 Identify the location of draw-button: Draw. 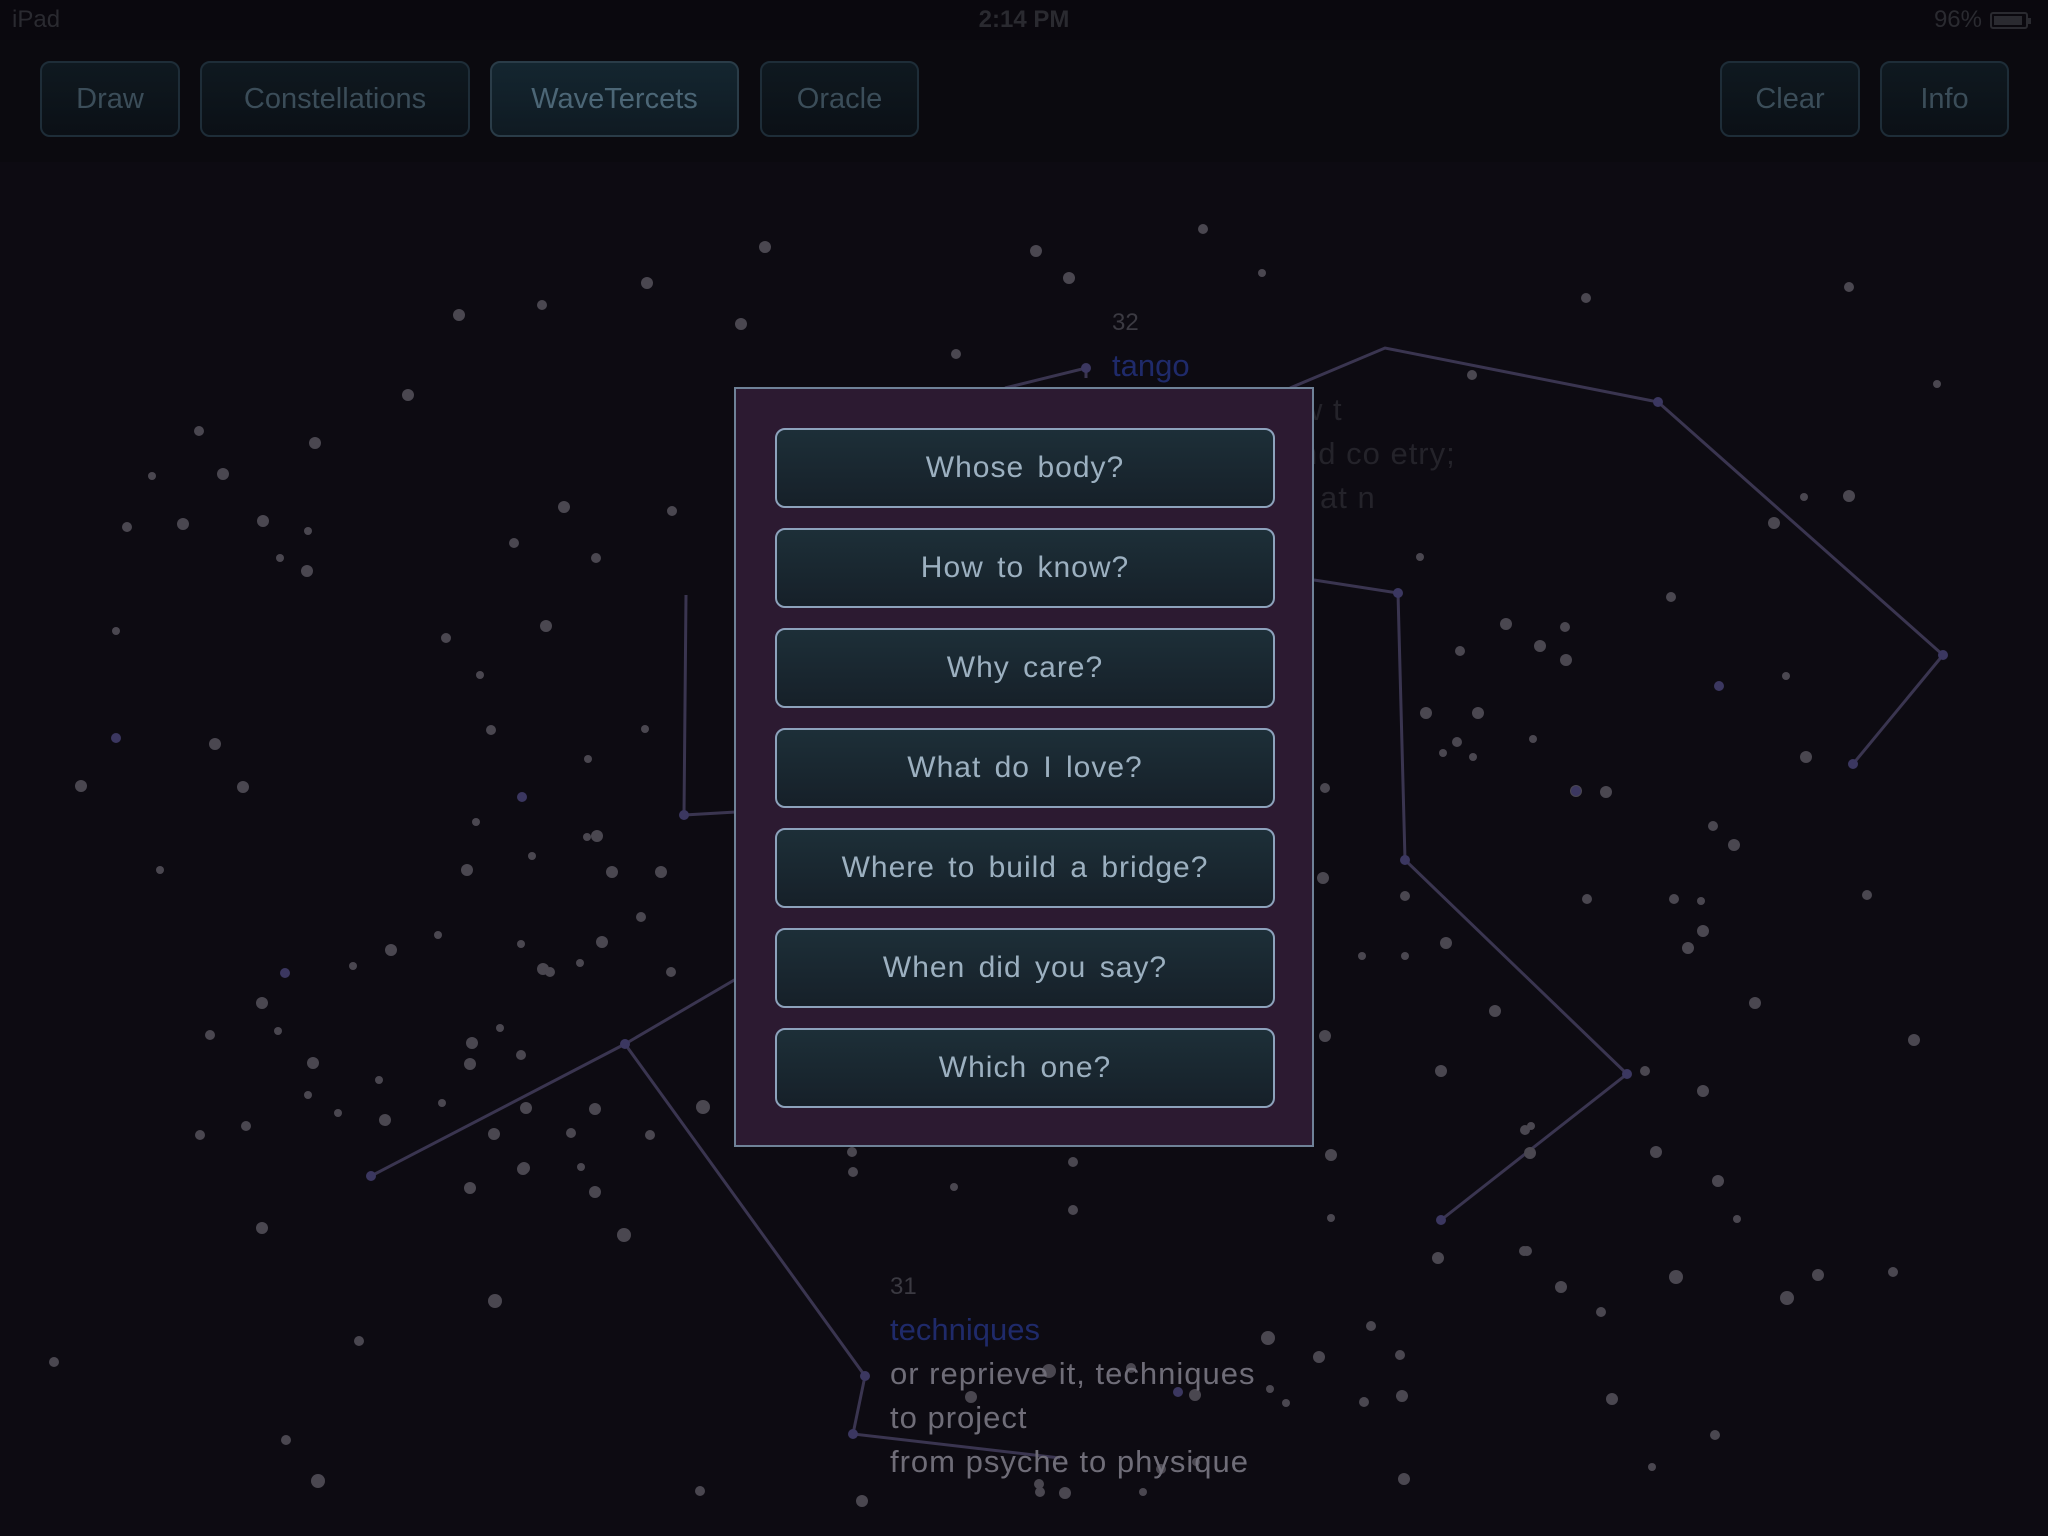
(110, 99).